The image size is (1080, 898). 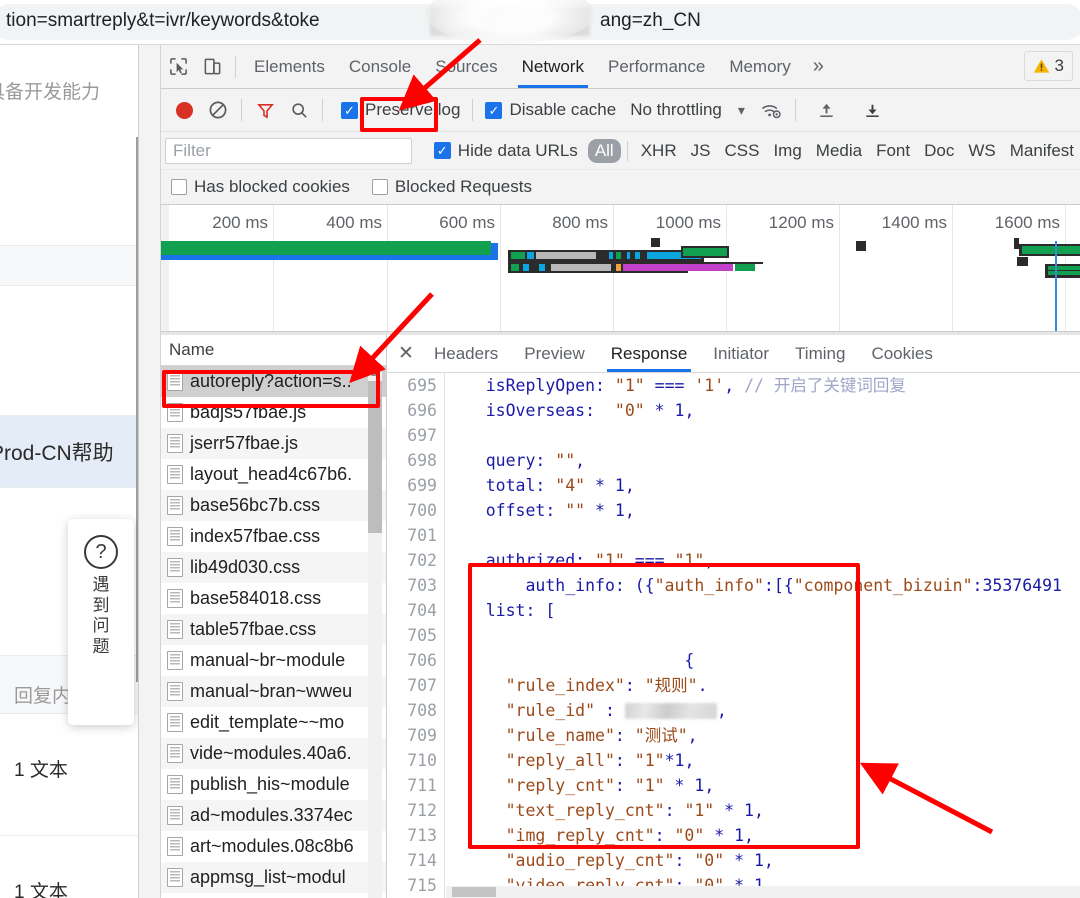 I want to click on tab-memory: Memory, so click(x=759, y=66).